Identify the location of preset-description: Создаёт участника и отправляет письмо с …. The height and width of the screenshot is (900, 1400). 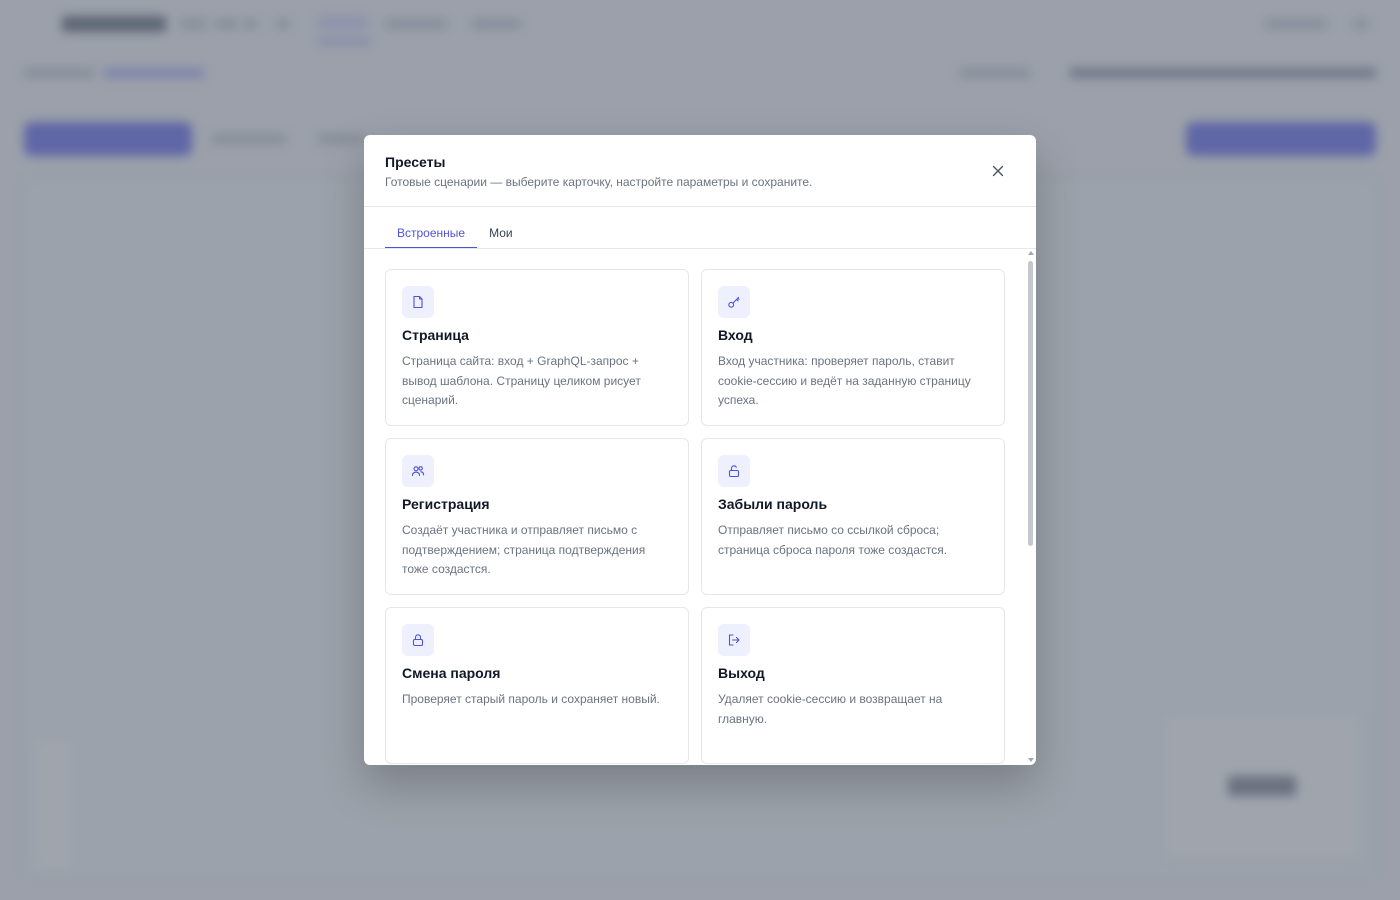
(524, 549).